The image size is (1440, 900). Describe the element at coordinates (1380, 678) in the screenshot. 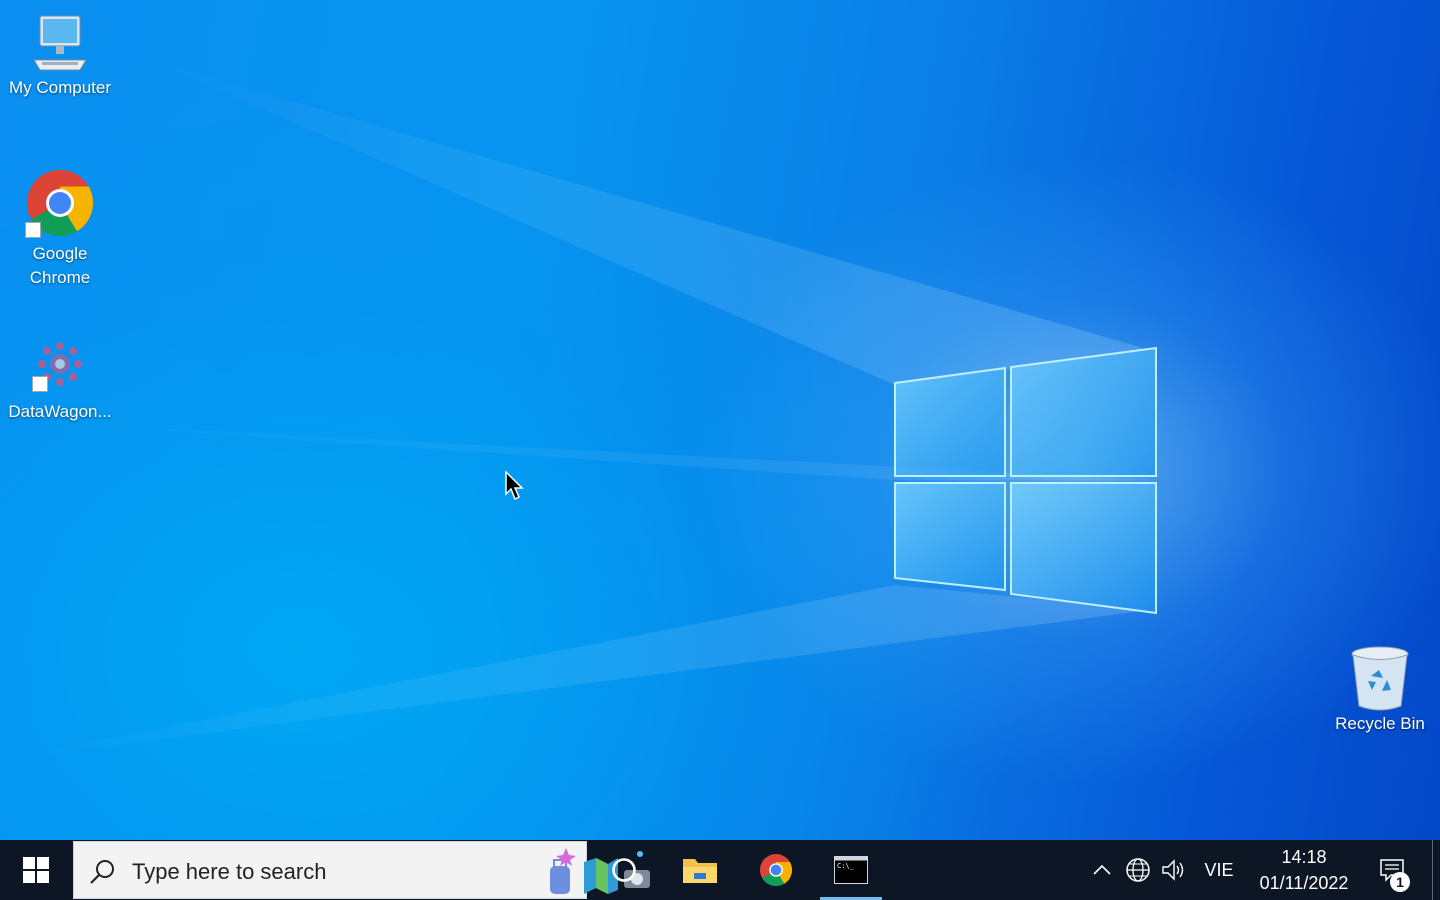

I see `recycle-bin-icon` at that location.